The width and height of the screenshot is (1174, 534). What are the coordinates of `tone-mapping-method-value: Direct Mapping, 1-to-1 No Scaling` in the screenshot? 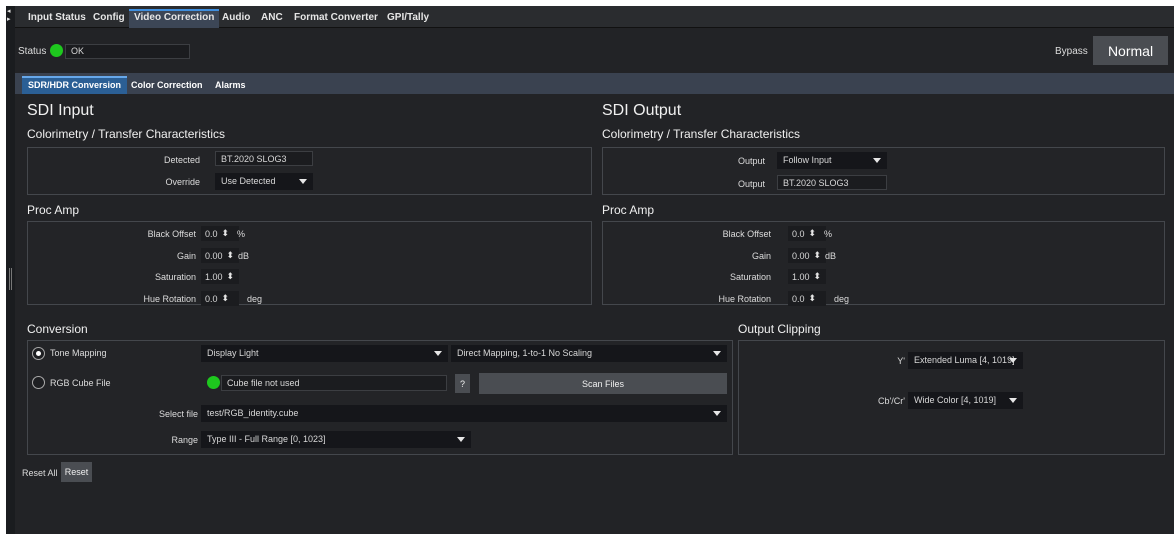 It's located at (525, 353).